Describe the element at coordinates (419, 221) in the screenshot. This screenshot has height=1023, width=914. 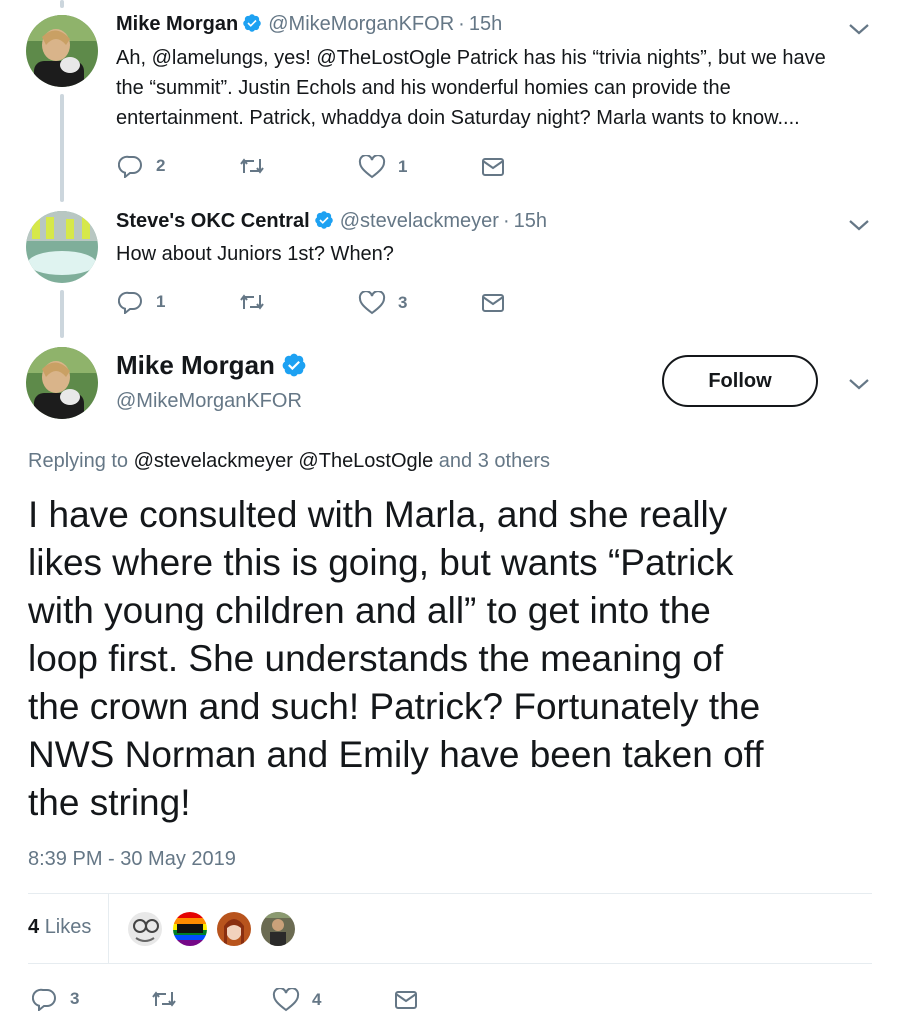
I see `author-handle: @stevelackmeyer` at that location.